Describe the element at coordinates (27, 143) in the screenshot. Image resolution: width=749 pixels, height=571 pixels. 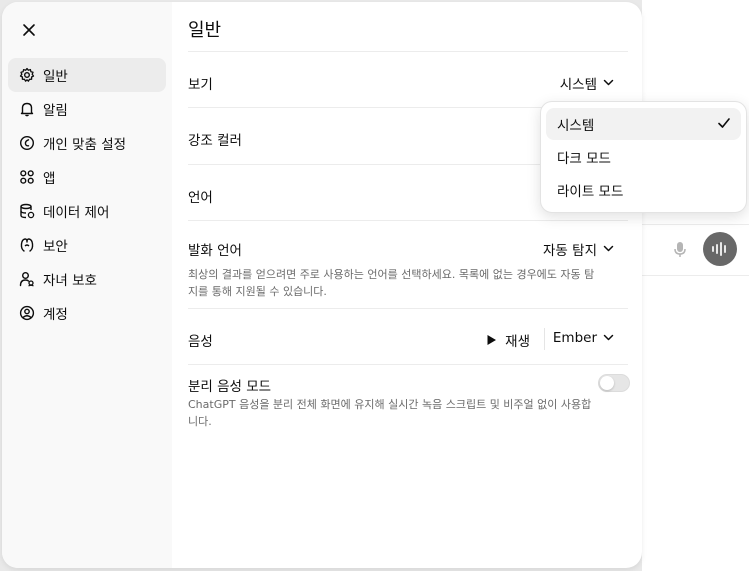
I see `personalization-icon` at that location.